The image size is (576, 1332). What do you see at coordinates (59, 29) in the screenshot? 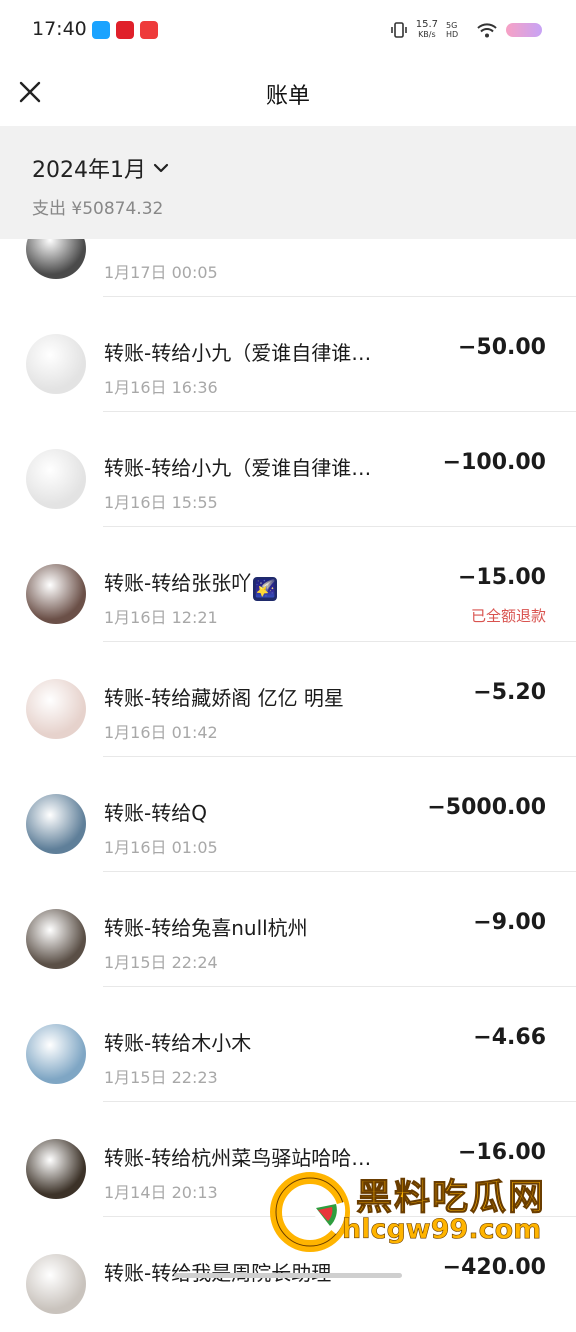
I see `status-time: 17:40` at bounding box center [59, 29].